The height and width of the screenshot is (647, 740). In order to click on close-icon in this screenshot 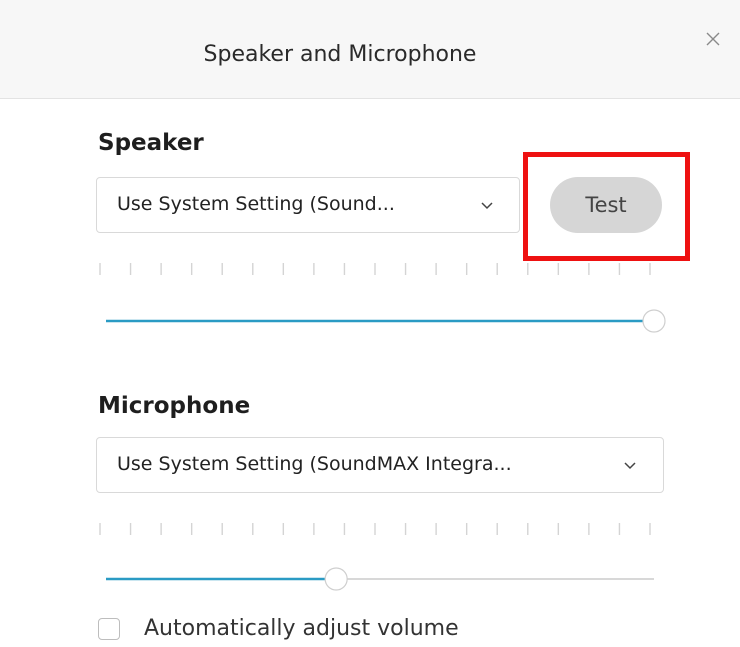, I will do `click(713, 39)`.